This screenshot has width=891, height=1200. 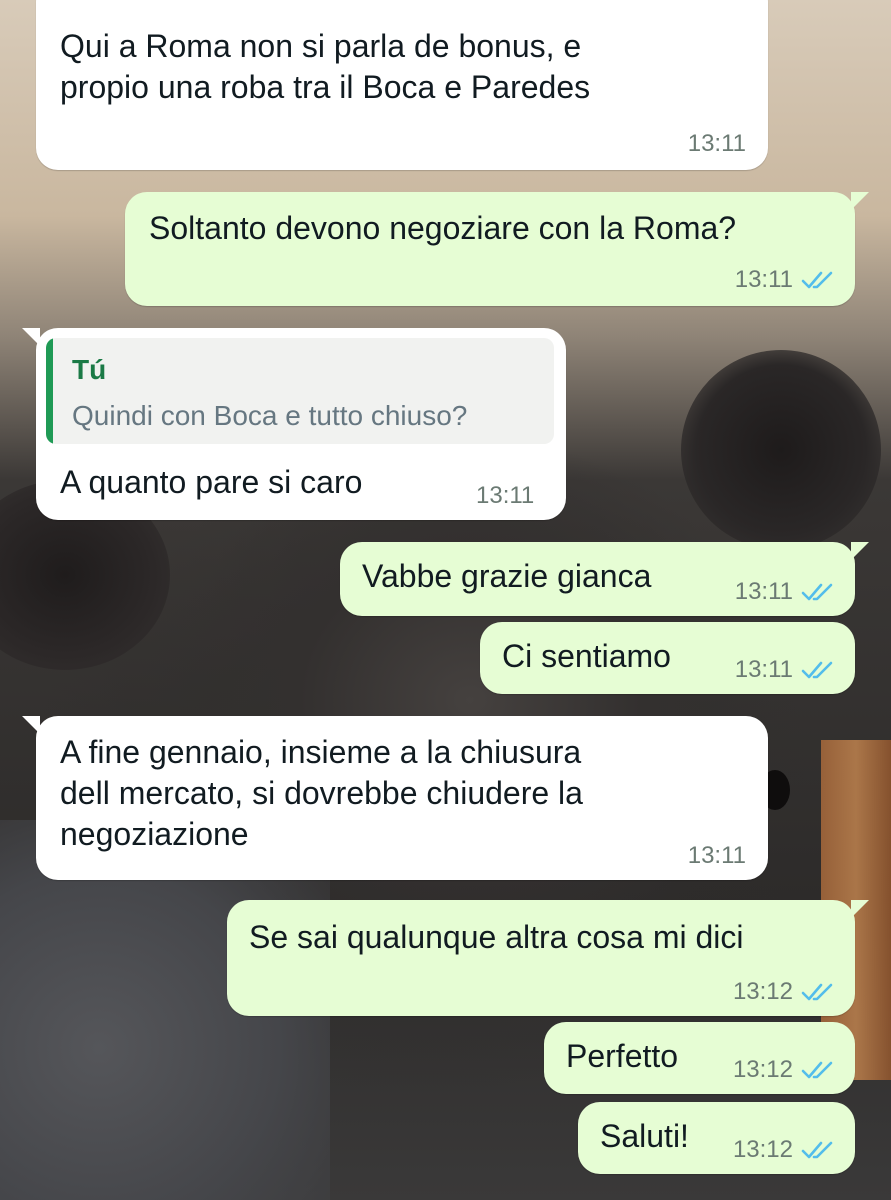 I want to click on message-line: Perfetto, so click(x=622, y=1056).